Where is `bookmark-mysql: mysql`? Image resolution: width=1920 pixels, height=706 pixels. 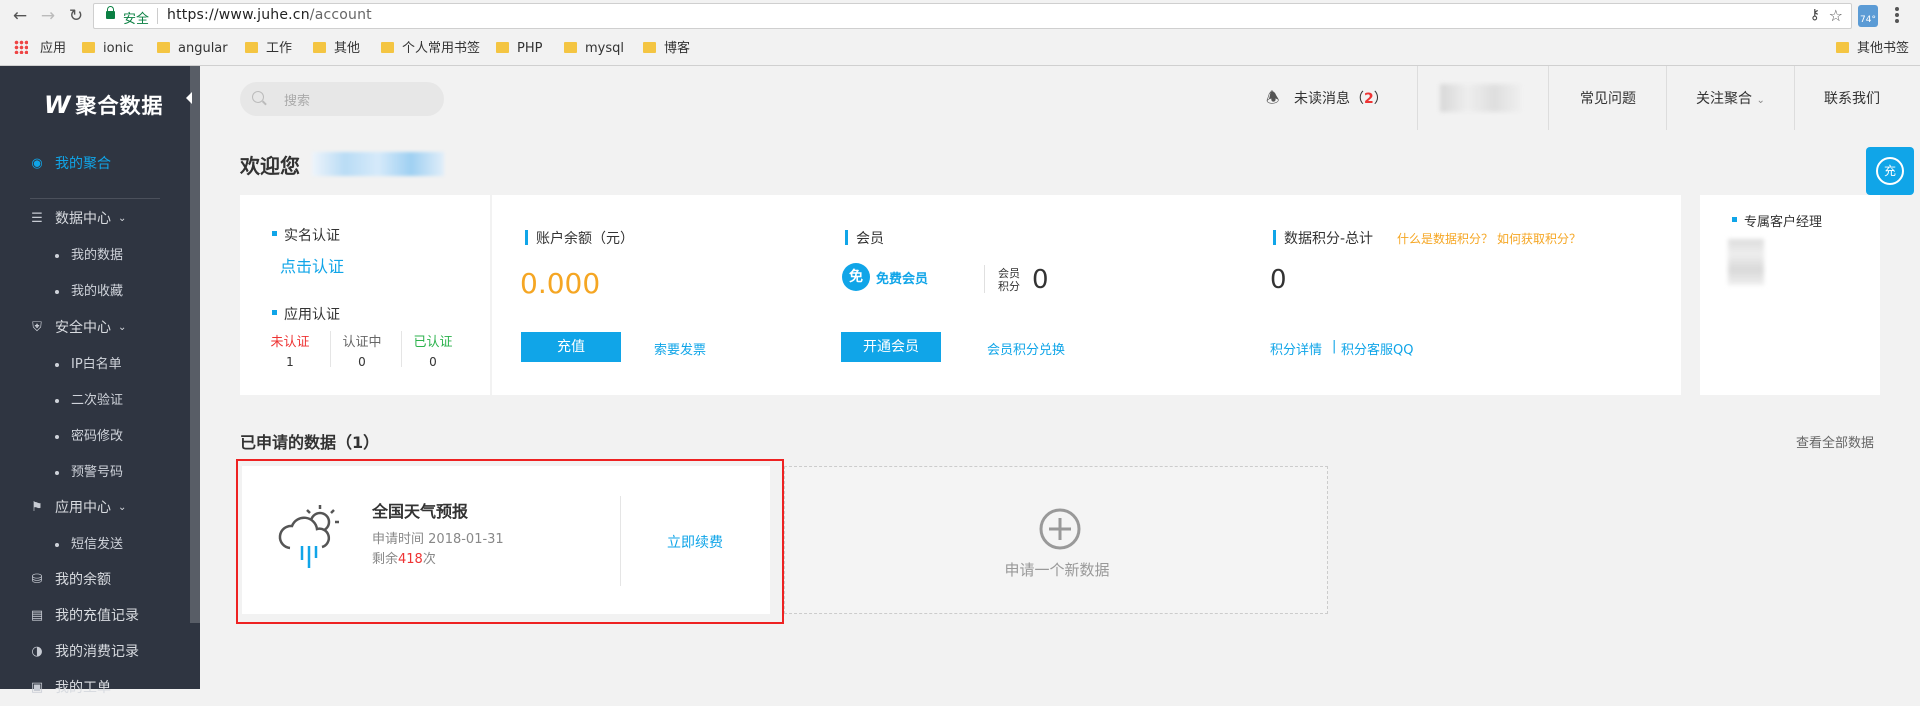 bookmark-mysql: mysql is located at coordinates (594, 49).